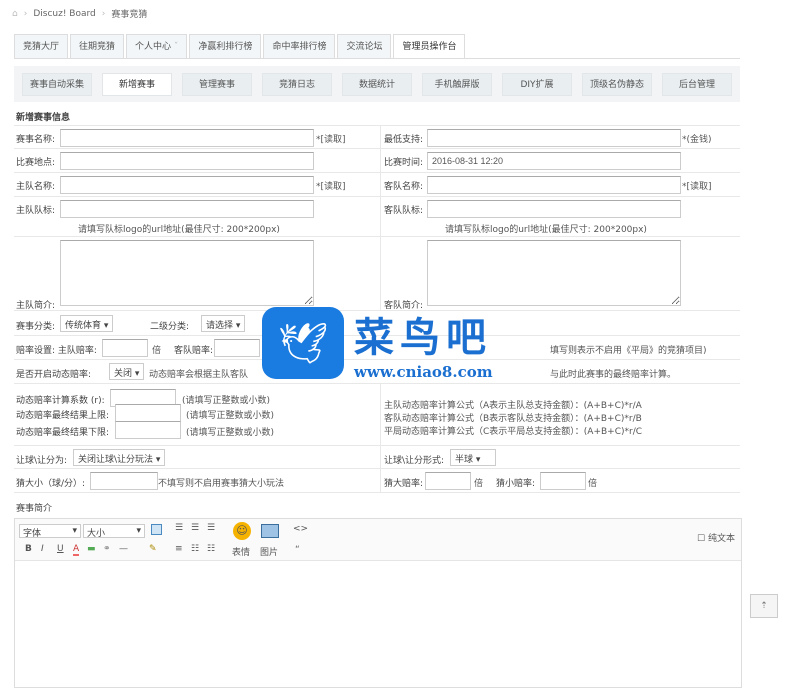 Image resolution: width=790 pixels, height=689 pixels. I want to click on label: 赛事名称:, so click(36, 140).